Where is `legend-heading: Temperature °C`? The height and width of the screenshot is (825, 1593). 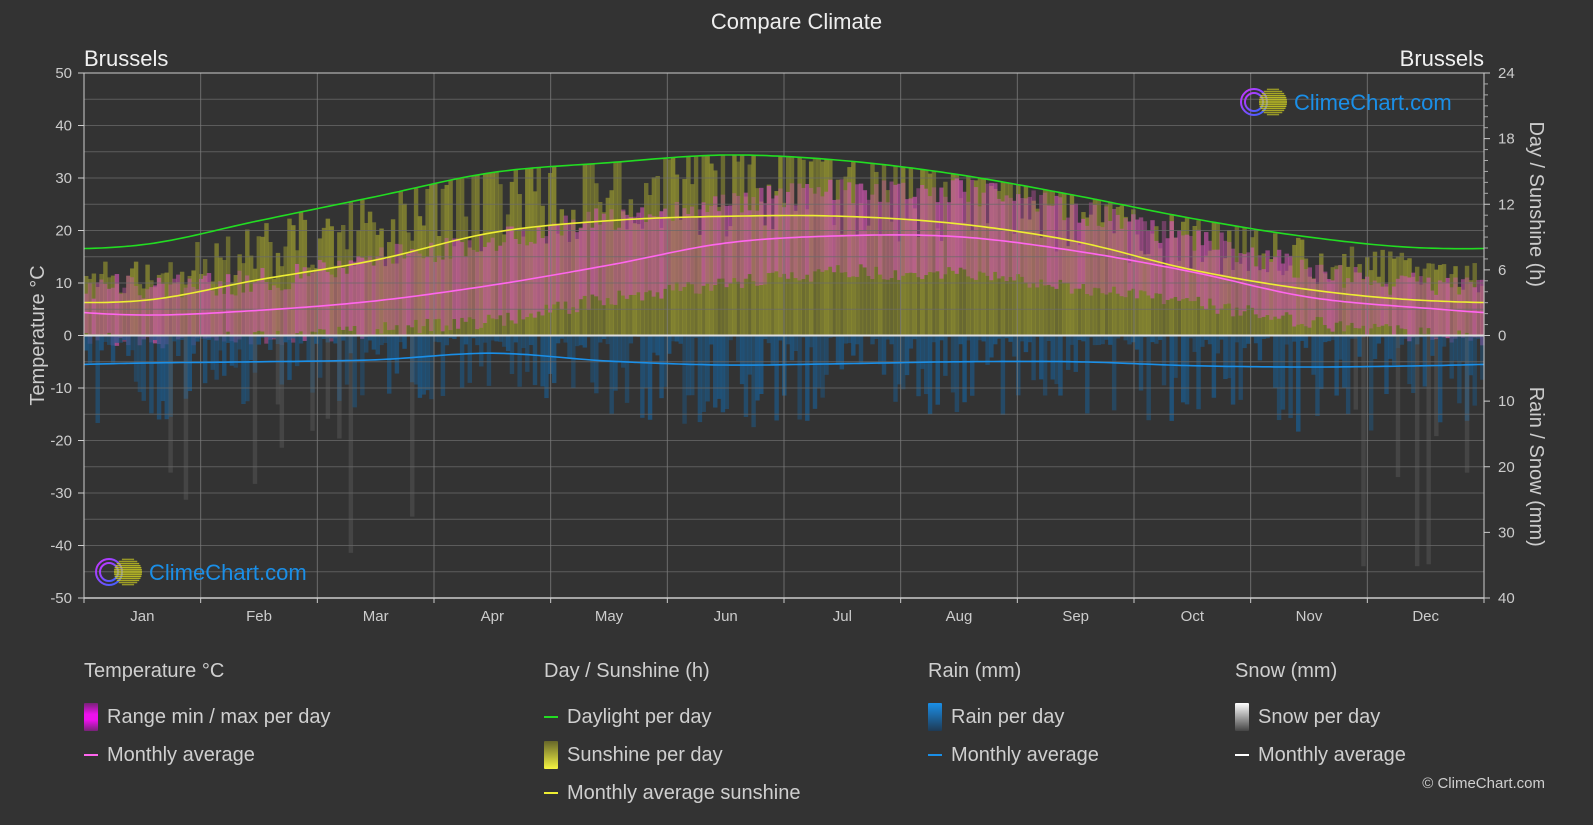 legend-heading: Temperature °C is located at coordinates (154, 671).